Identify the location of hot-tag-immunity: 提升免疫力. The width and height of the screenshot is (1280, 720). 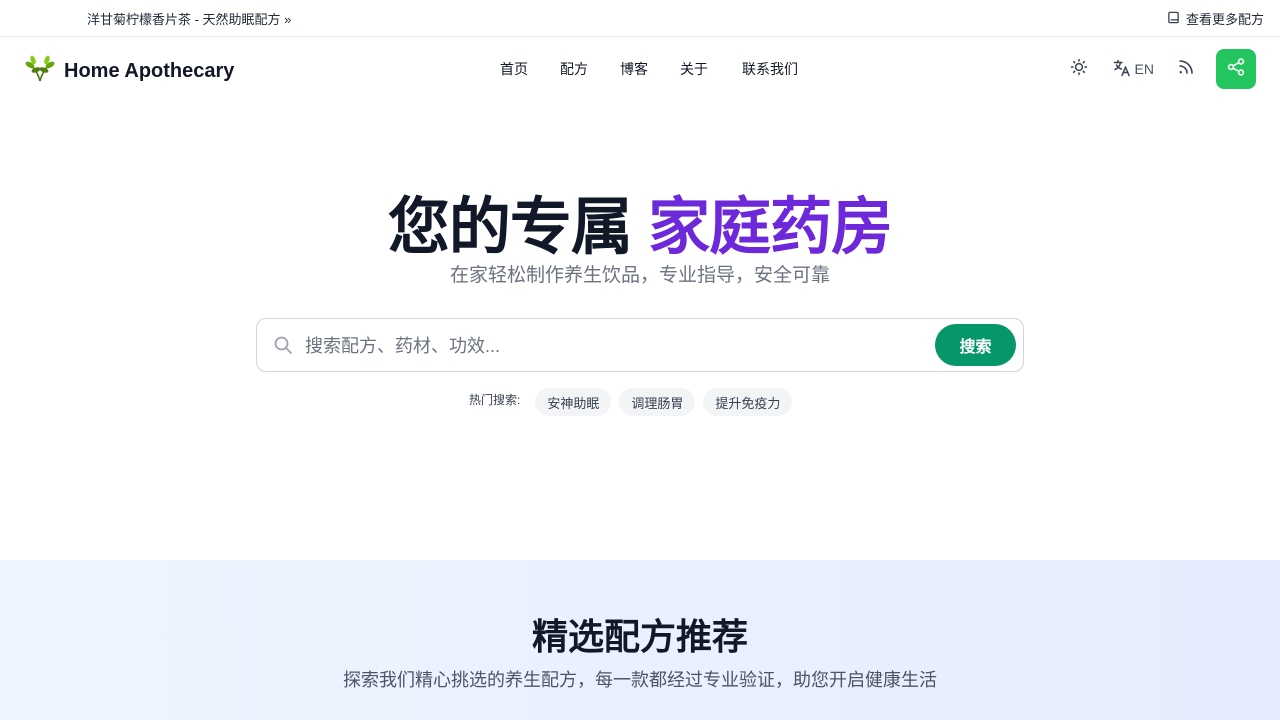
(748, 402).